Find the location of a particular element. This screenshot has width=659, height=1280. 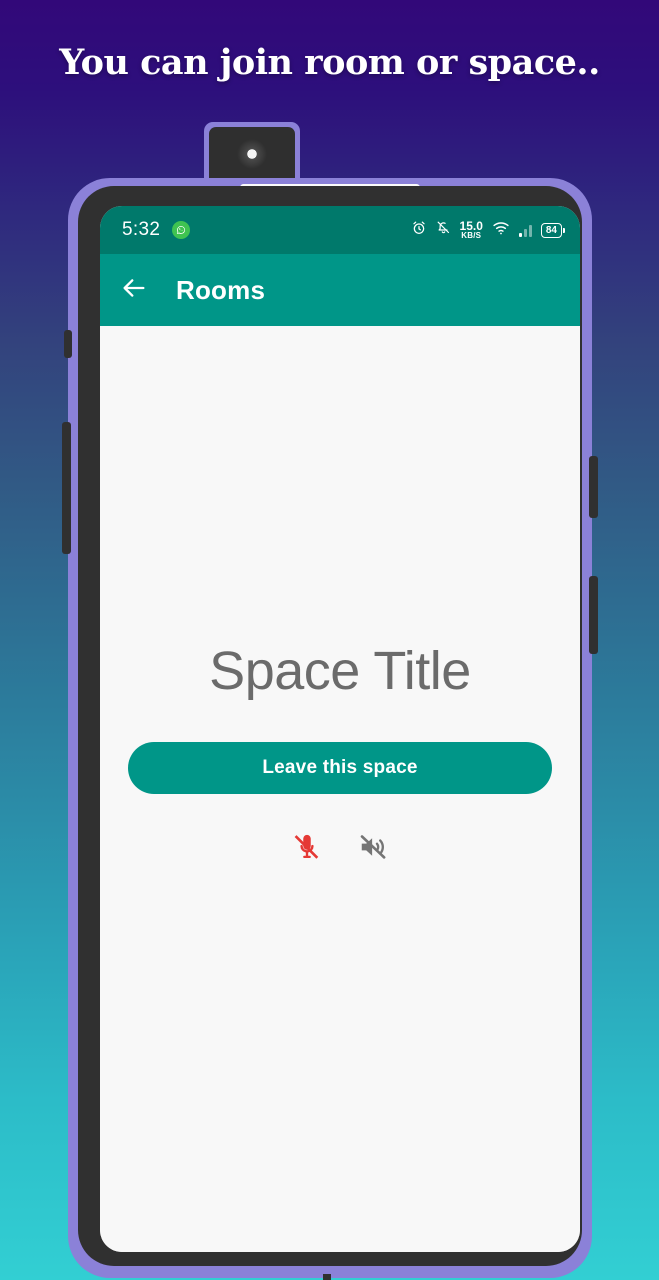

status-time: 5:32 is located at coordinates (141, 229).